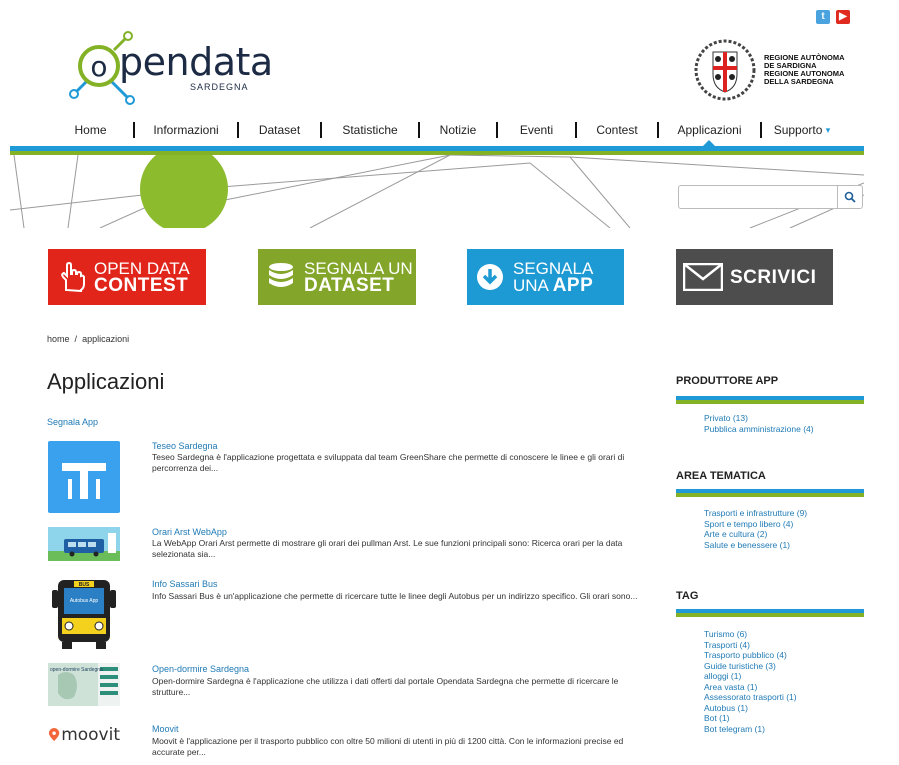  I want to click on sidebar-item: Assessorato trasporti (1), so click(750, 697).